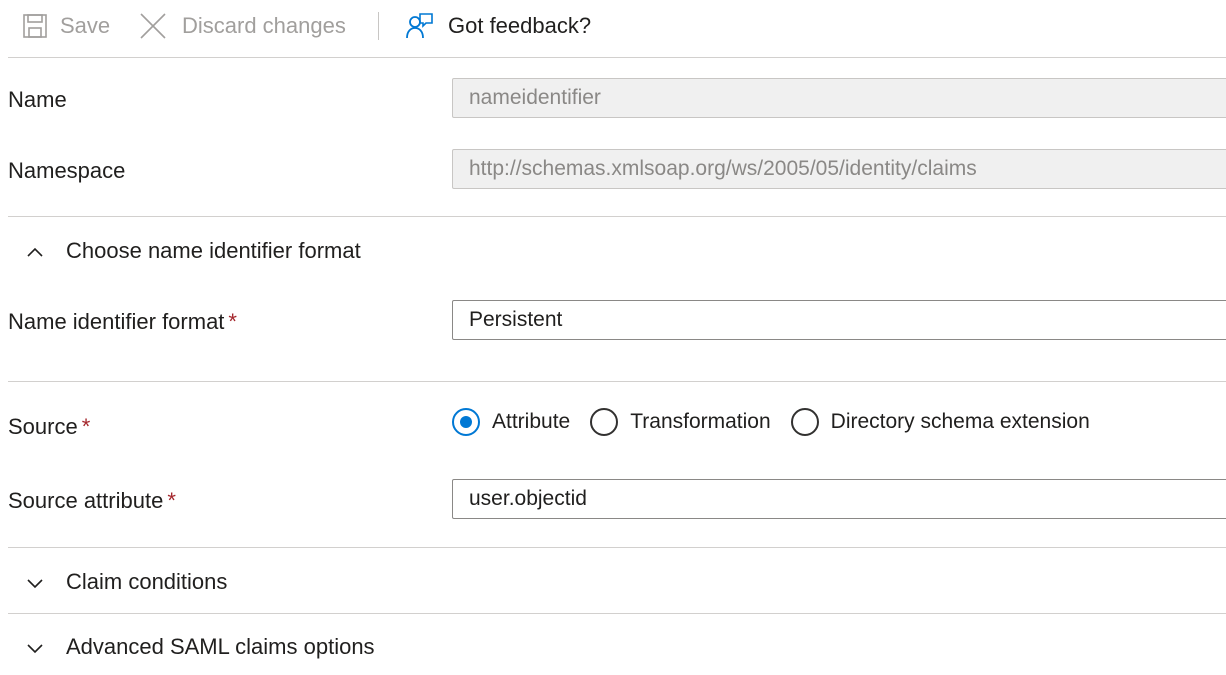 This screenshot has height=675, width=1226. What do you see at coordinates (804, 422) in the screenshot?
I see `radio-directory-schema-extension` at bounding box center [804, 422].